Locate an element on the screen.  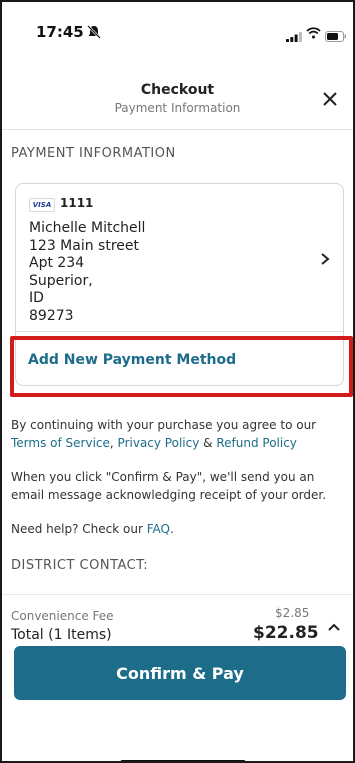
confirm-and-pay-button: Confirm & Pay is located at coordinates (180, 673).